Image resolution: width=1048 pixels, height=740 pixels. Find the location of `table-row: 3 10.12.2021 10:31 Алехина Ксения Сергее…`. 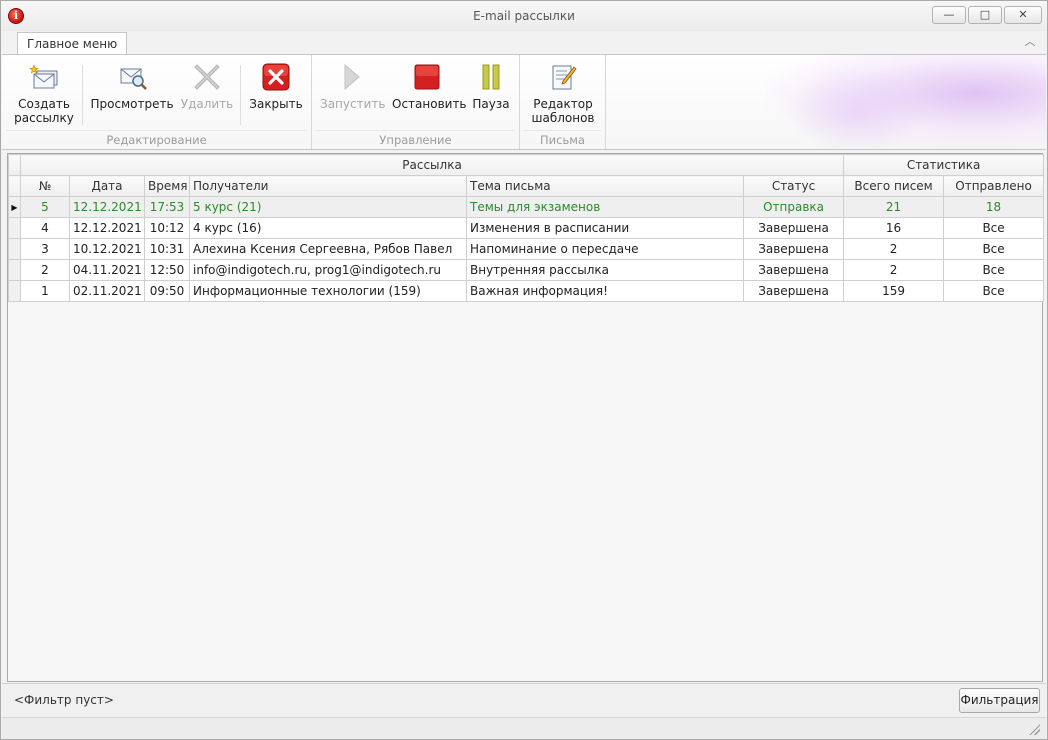

table-row: 3 10.12.2021 10:31 Алехина Ксения Сергее… is located at coordinates (526, 249).